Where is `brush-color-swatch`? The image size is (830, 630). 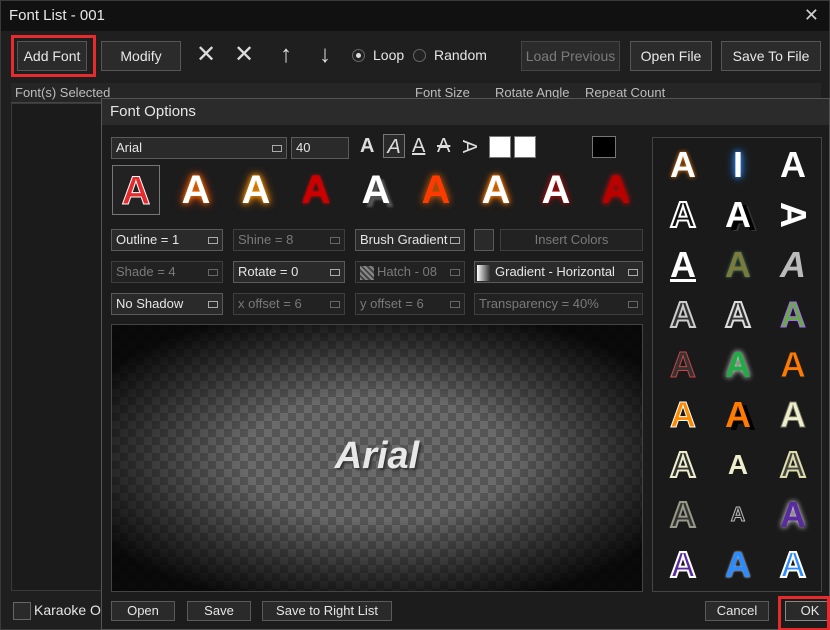
brush-color-swatch is located at coordinates (484, 240).